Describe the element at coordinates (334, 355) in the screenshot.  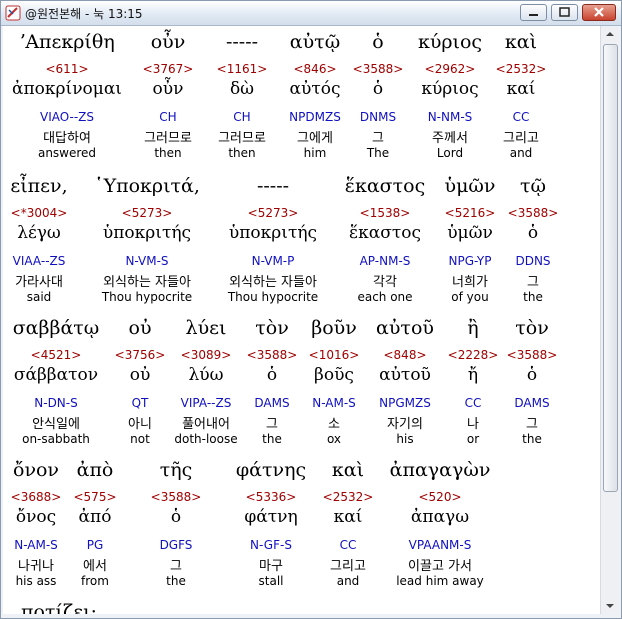
I see `strong-number: <1016>` at that location.